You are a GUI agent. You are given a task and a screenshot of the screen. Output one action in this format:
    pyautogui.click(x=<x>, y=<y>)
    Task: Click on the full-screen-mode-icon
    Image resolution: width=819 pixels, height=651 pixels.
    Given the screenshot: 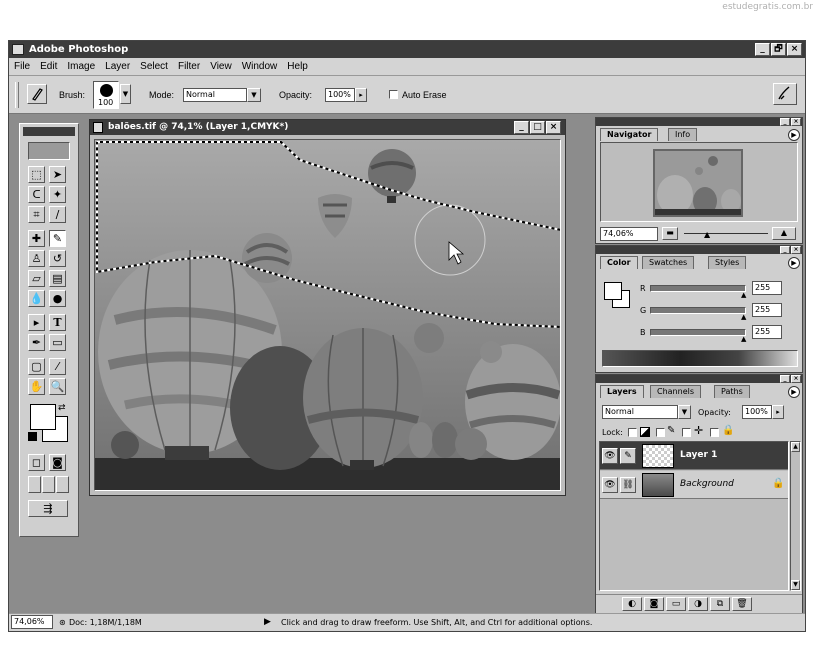 What is the action you would take?
    pyautogui.click(x=62, y=484)
    